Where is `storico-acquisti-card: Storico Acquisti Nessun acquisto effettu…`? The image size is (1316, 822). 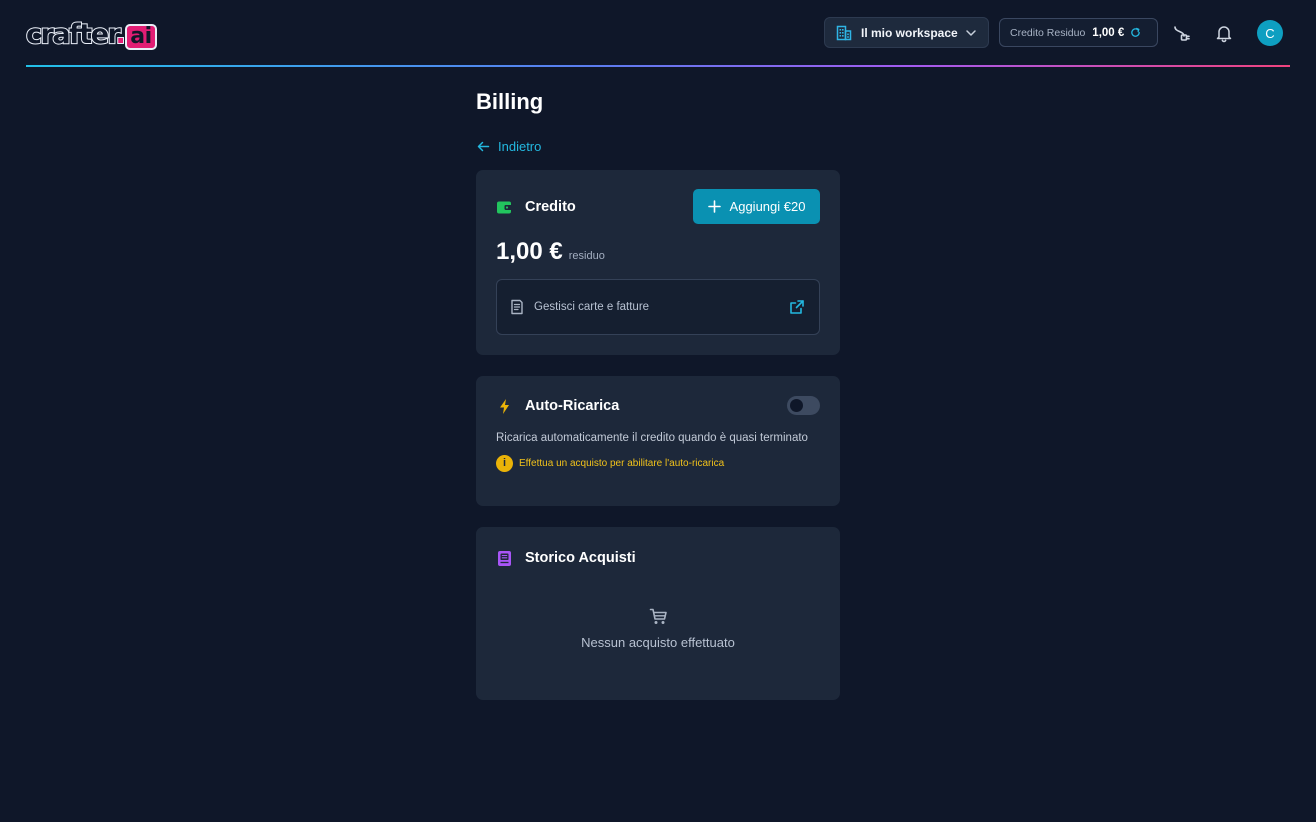
storico-acquisti-card: Storico Acquisti Nessun acquisto effettu… is located at coordinates (658, 613).